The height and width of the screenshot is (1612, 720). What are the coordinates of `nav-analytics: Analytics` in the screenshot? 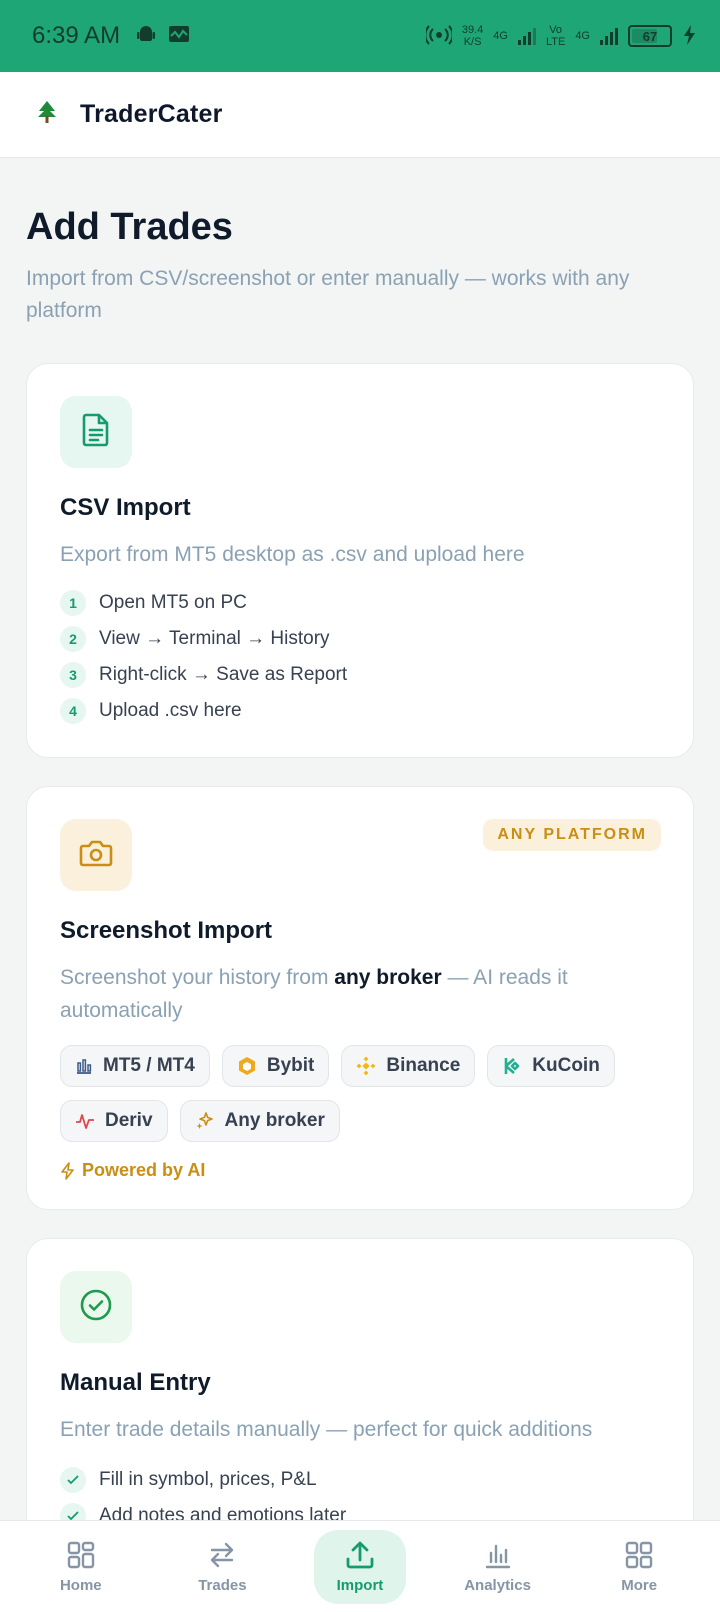 It's located at (498, 1567).